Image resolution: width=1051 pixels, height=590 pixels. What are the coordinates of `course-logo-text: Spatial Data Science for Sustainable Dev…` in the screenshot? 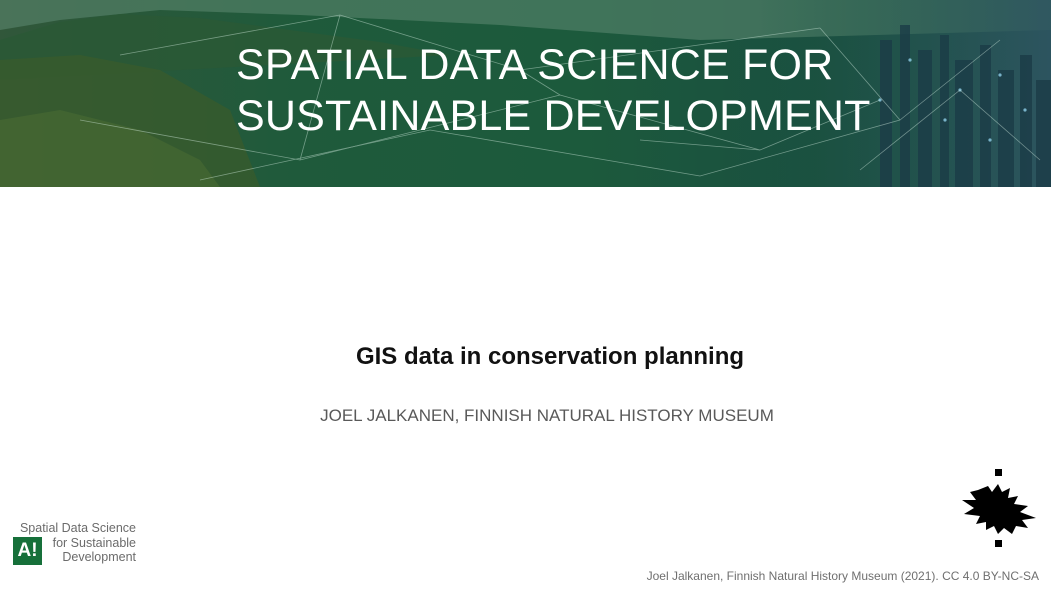 It's located at (78, 543).